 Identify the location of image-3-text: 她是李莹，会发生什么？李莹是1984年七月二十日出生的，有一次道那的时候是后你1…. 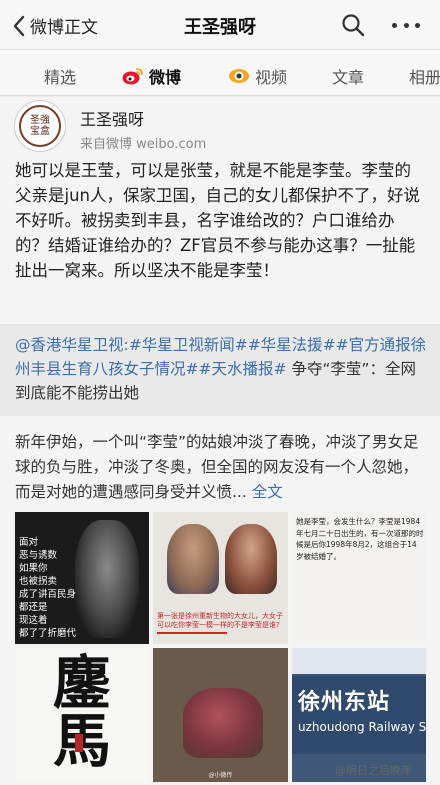
(360, 539).